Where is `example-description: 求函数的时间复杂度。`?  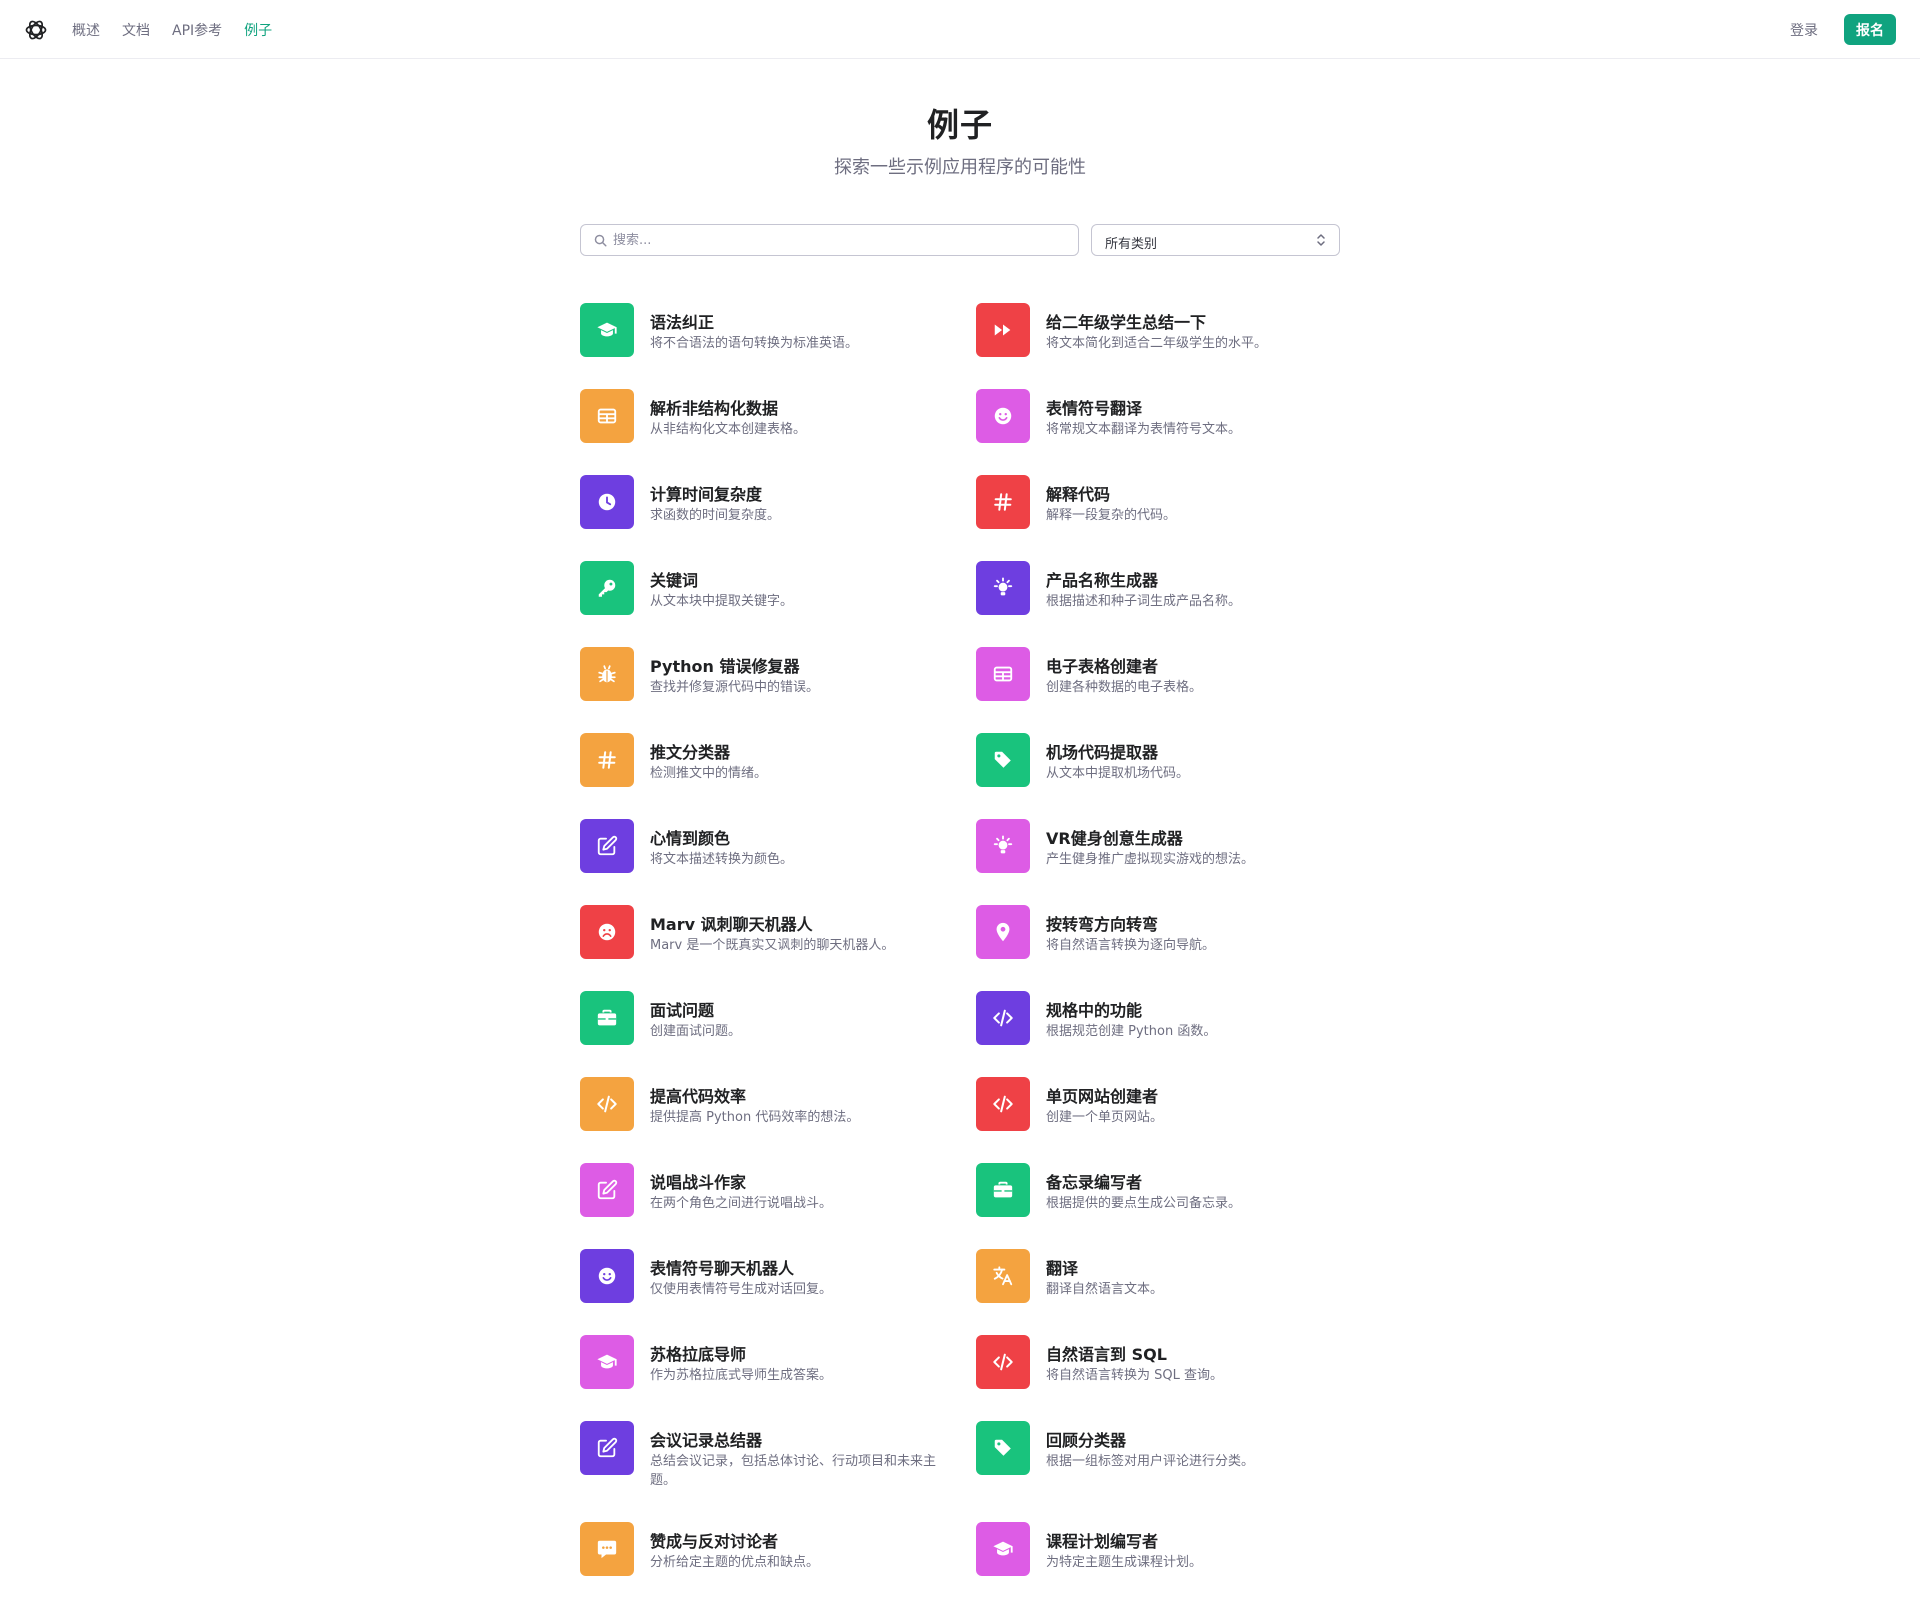
example-description: 求函数的时间复杂度。 is located at coordinates (715, 515).